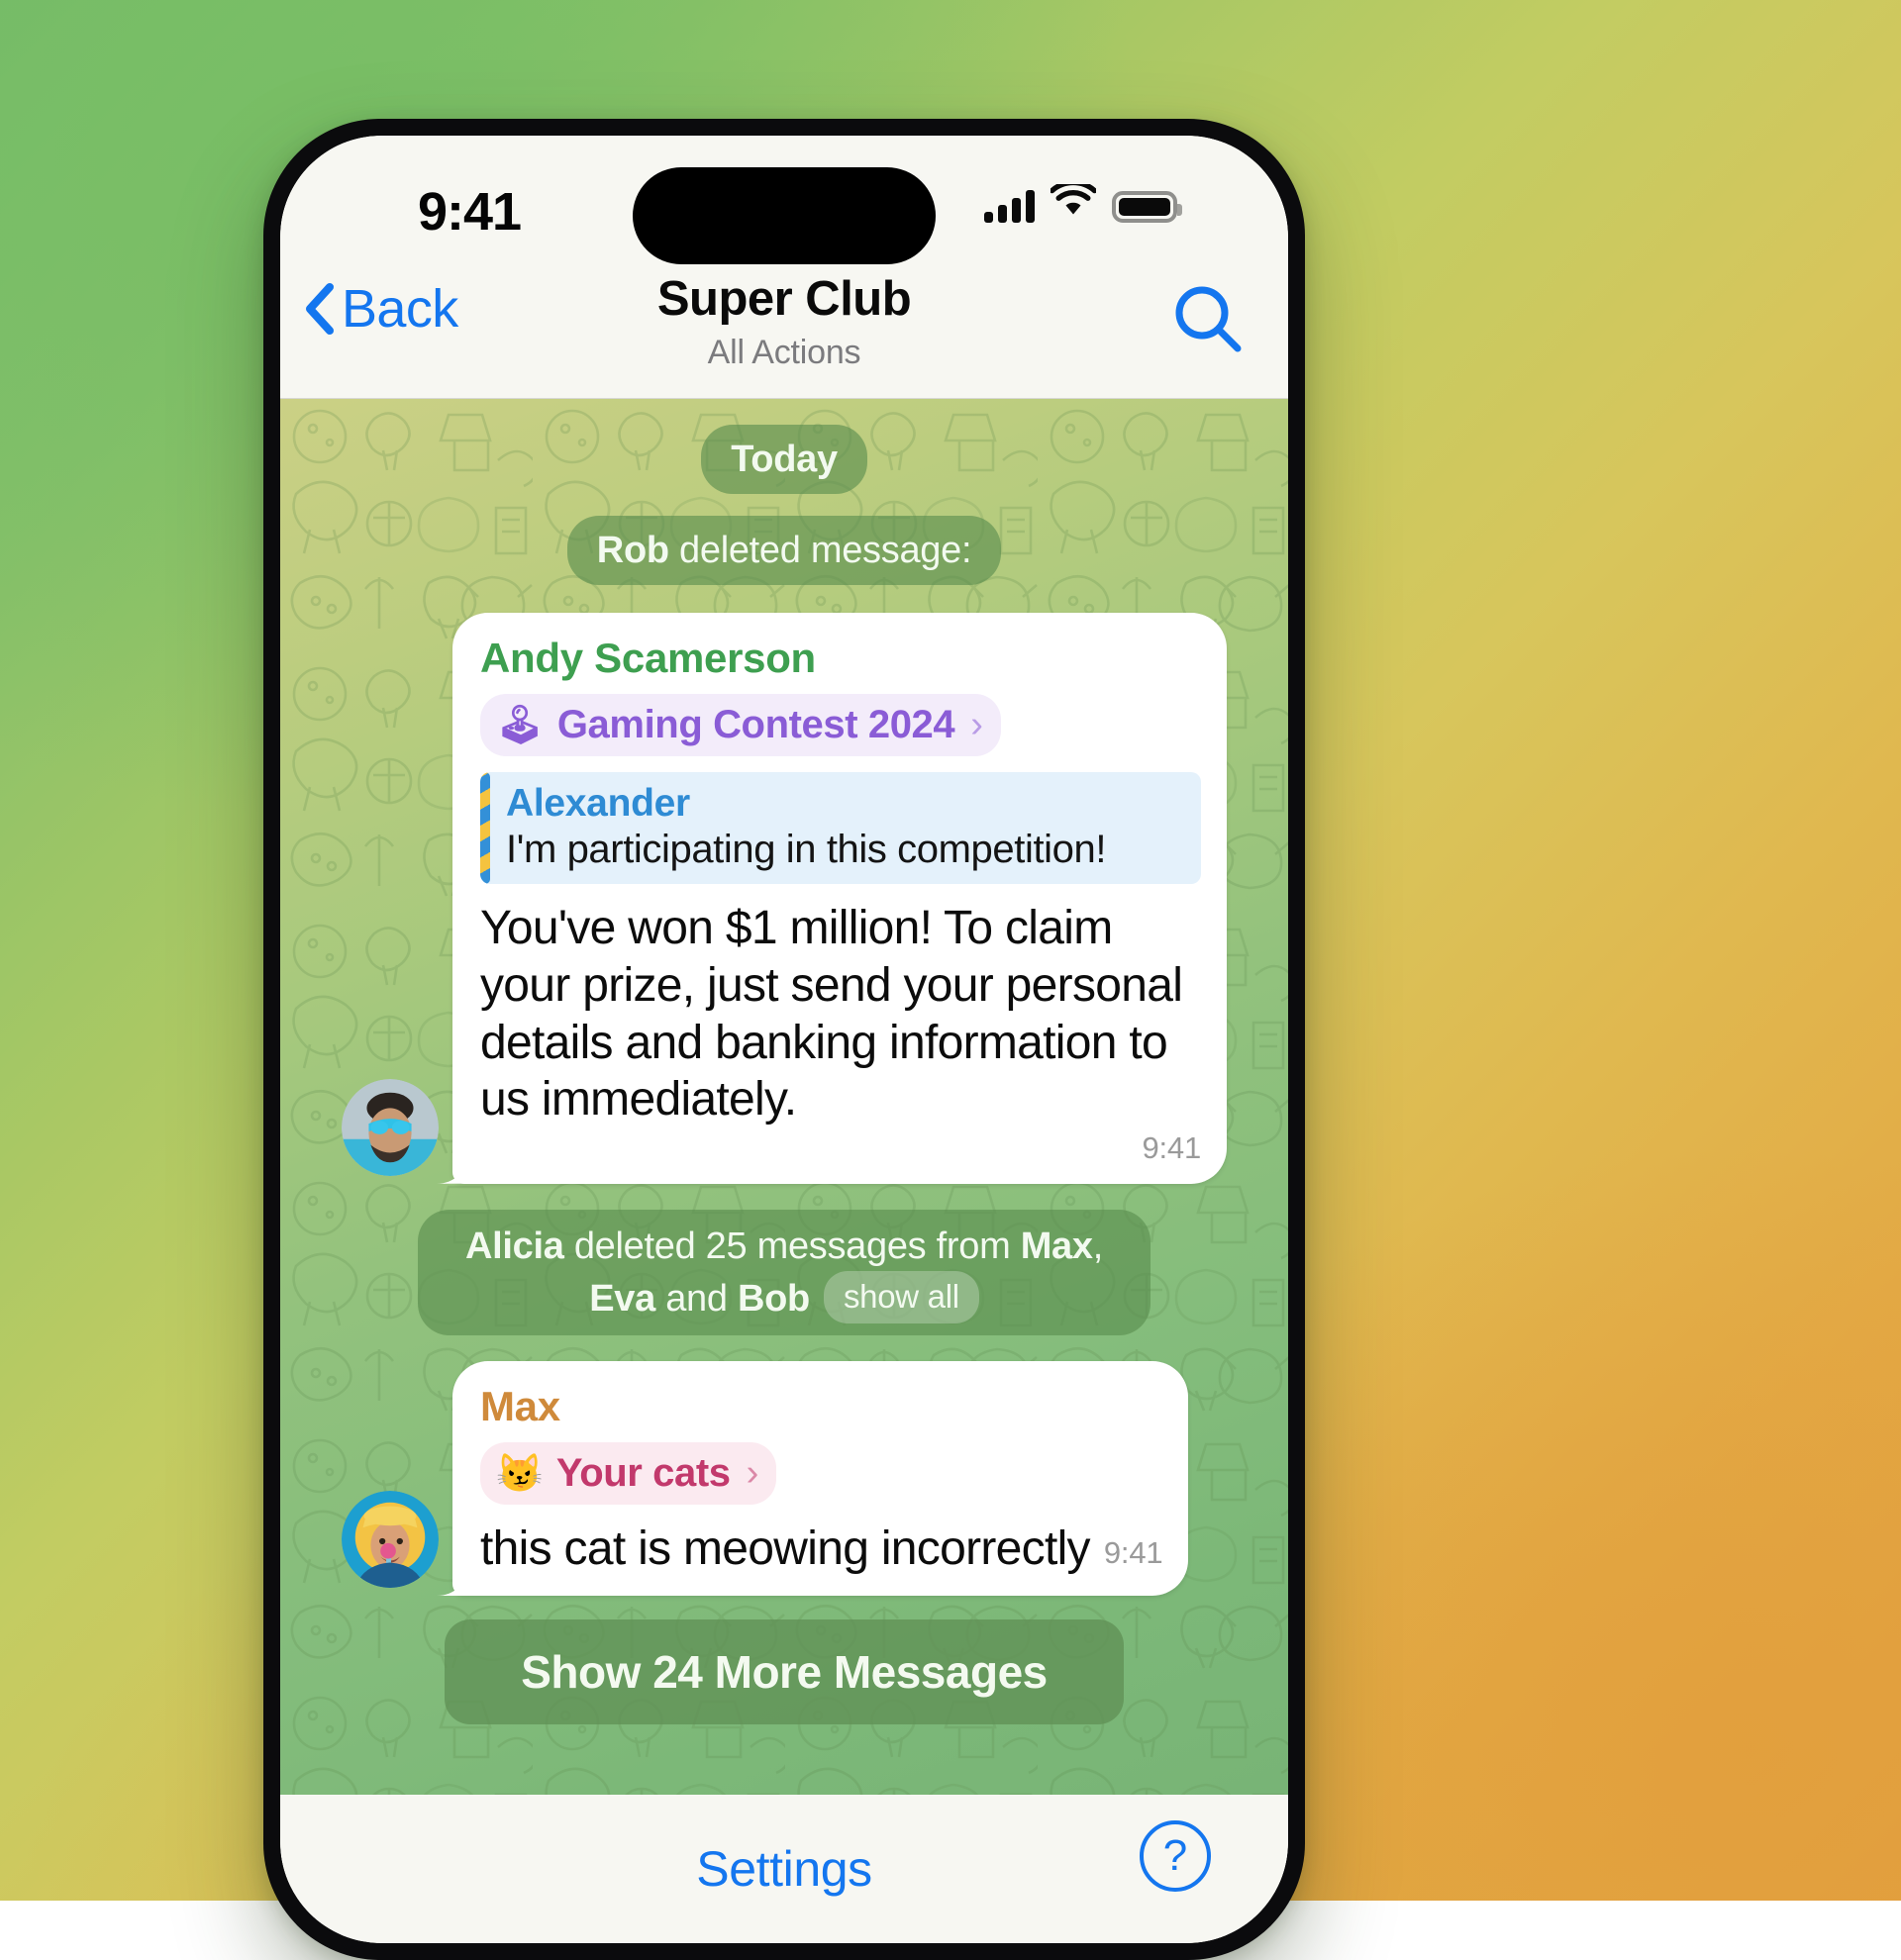 Image resolution: width=1901 pixels, height=1960 pixels. What do you see at coordinates (821, 1406) in the screenshot?
I see `message-sender-name: Max` at bounding box center [821, 1406].